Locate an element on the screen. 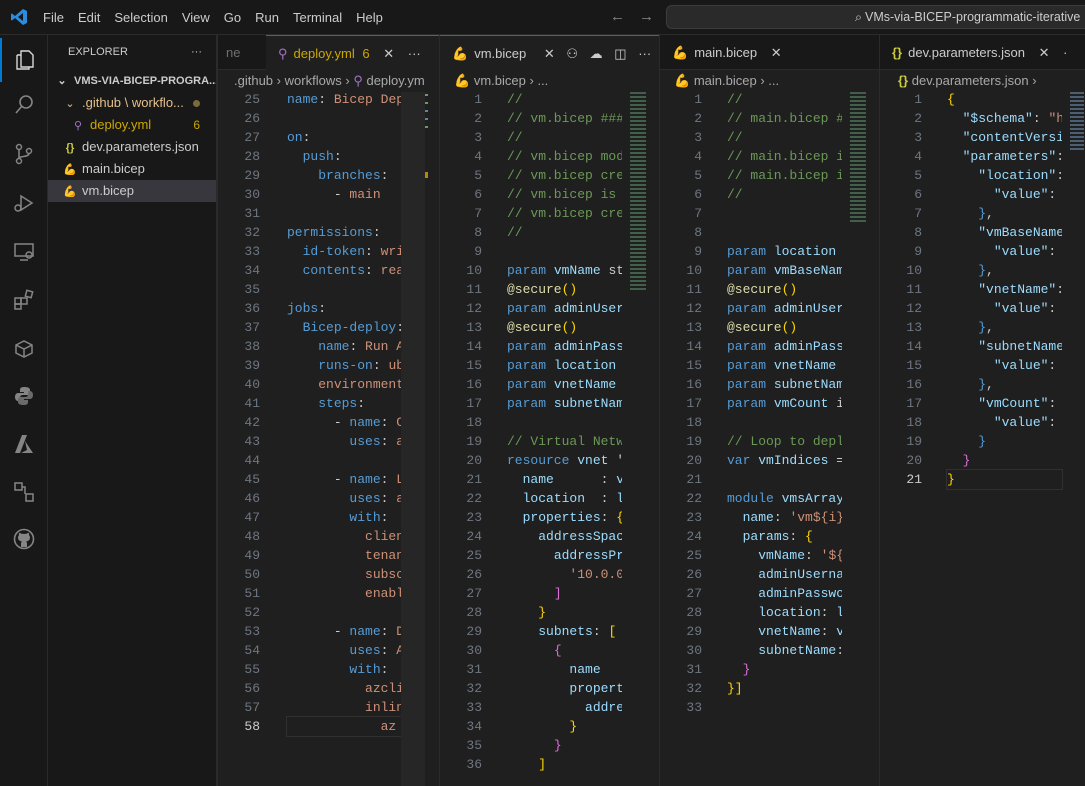  code-line: // main.bicep i is located at coordinates (784, 175).